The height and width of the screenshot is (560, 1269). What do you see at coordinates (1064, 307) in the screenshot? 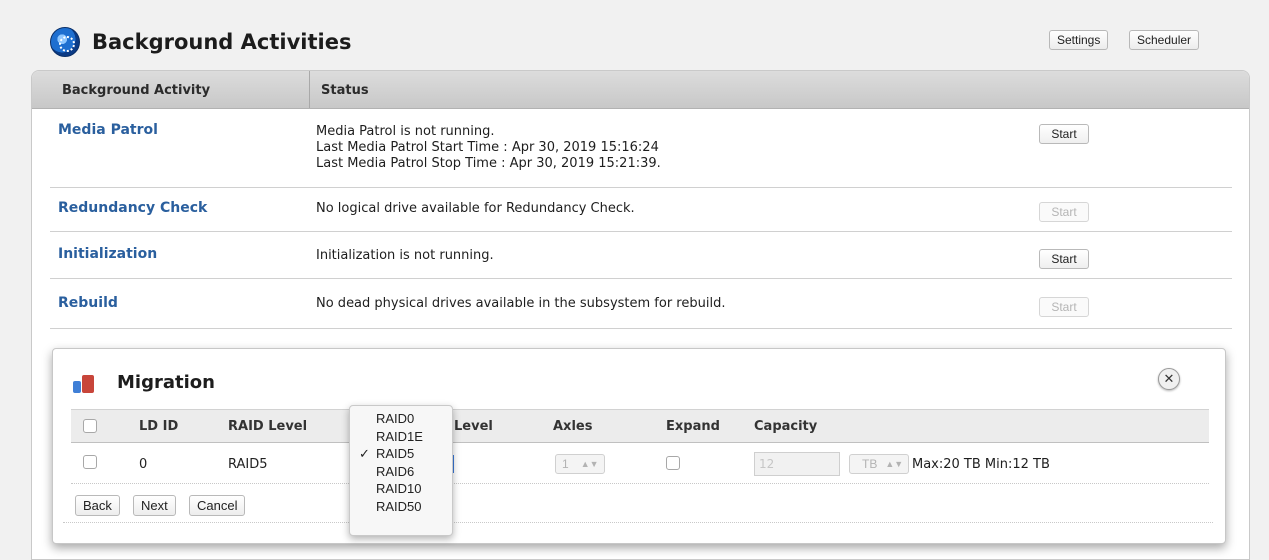
I see `rebuild-start-button: Start` at bounding box center [1064, 307].